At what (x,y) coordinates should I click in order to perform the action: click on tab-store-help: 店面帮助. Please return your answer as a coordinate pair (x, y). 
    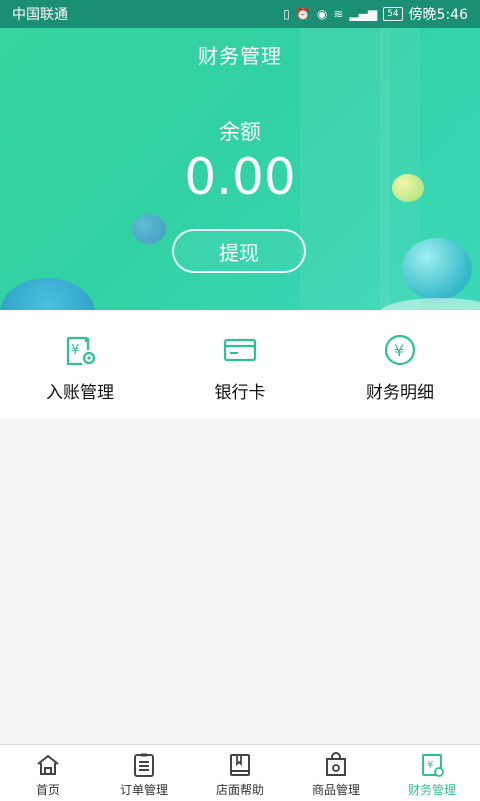
    Looking at the image, I should click on (240, 773).